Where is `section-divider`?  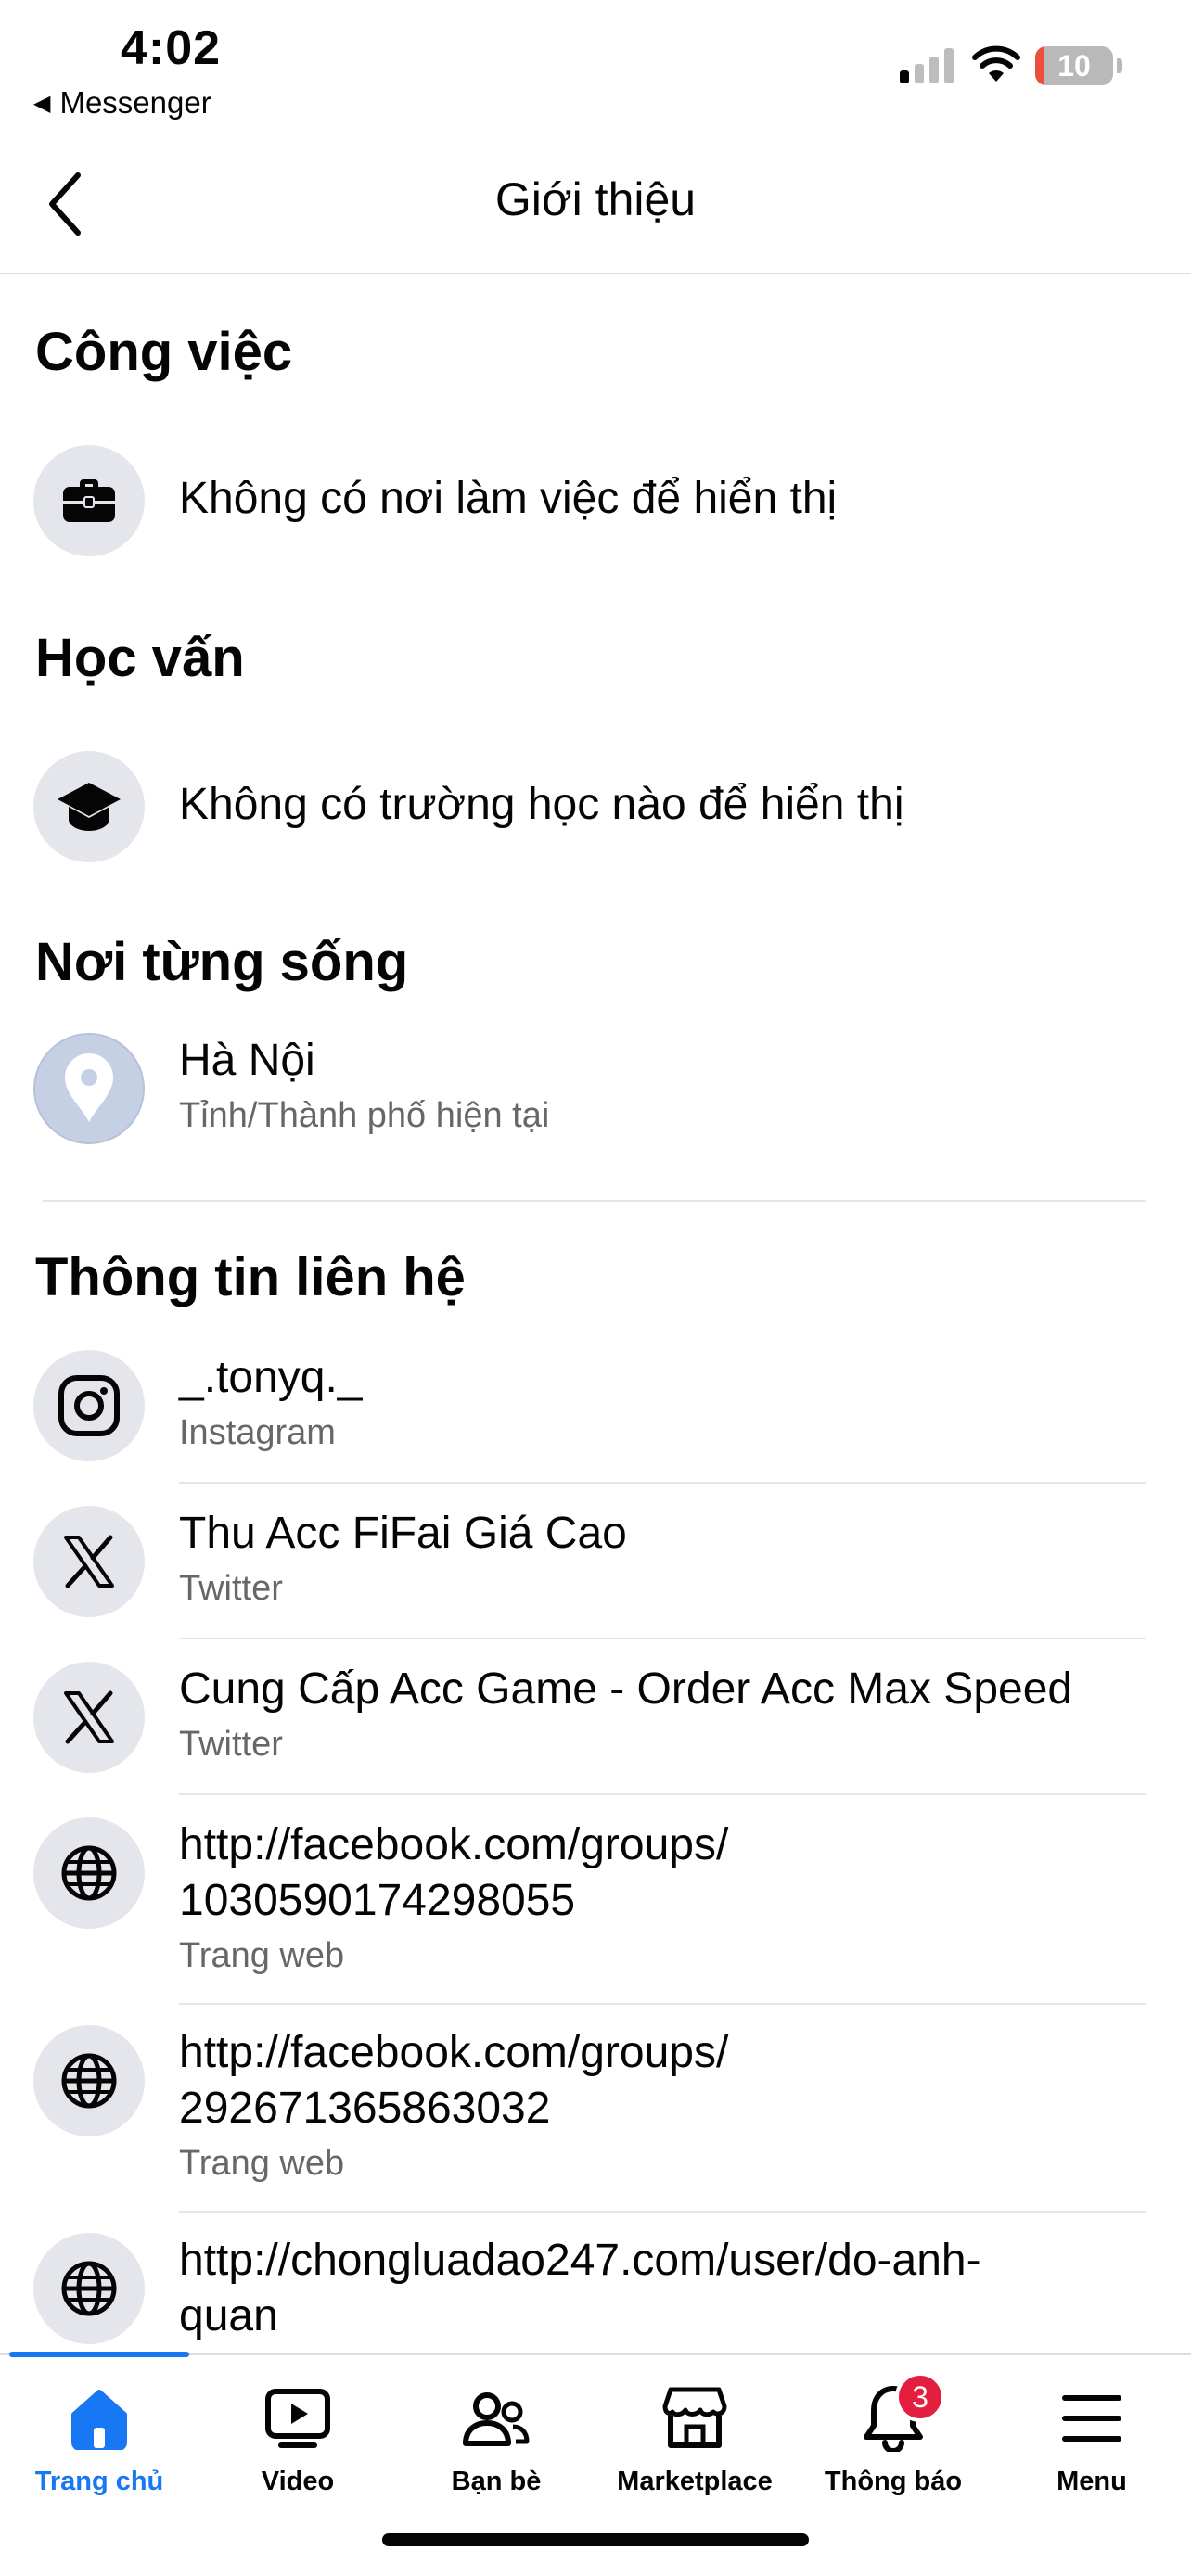
section-divider is located at coordinates (594, 1201).